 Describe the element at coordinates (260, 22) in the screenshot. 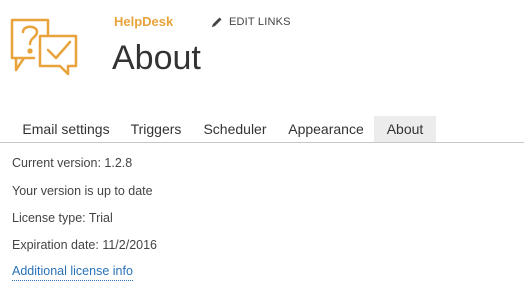

I see `edit-links-label: EDIT LINKS` at that location.